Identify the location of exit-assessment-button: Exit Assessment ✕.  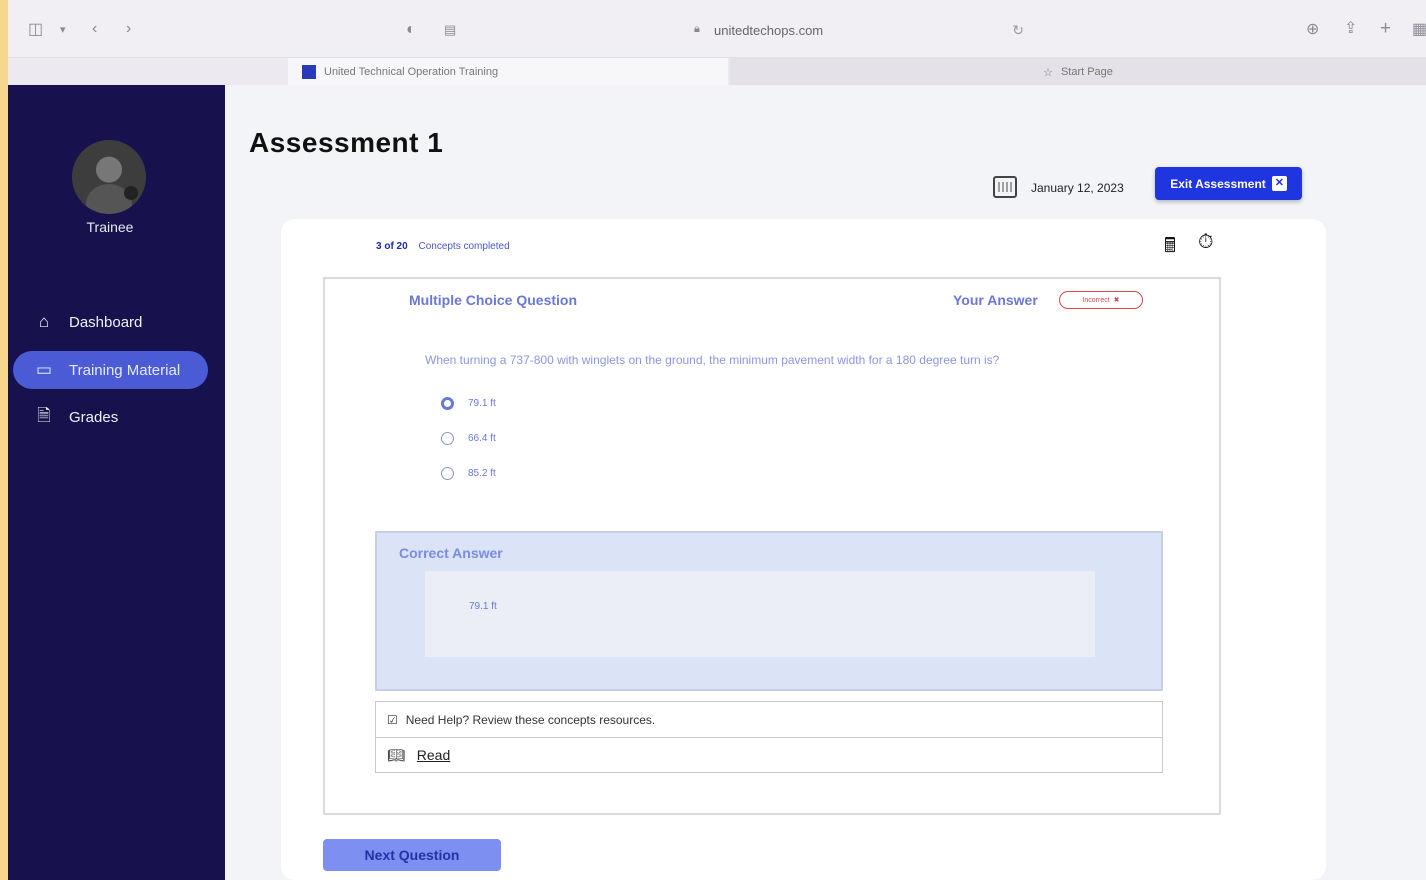
(1228, 183).